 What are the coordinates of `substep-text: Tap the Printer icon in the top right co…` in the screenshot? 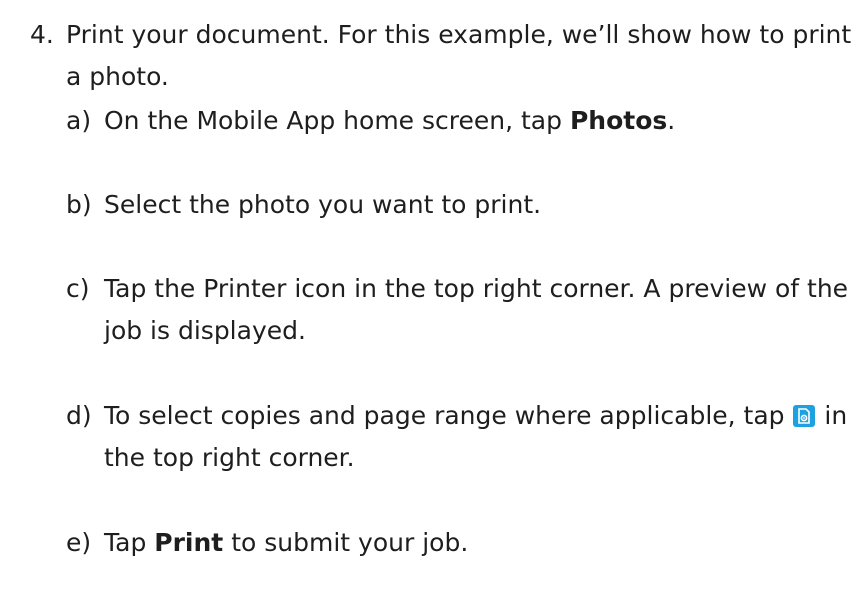 It's located at (476, 309).